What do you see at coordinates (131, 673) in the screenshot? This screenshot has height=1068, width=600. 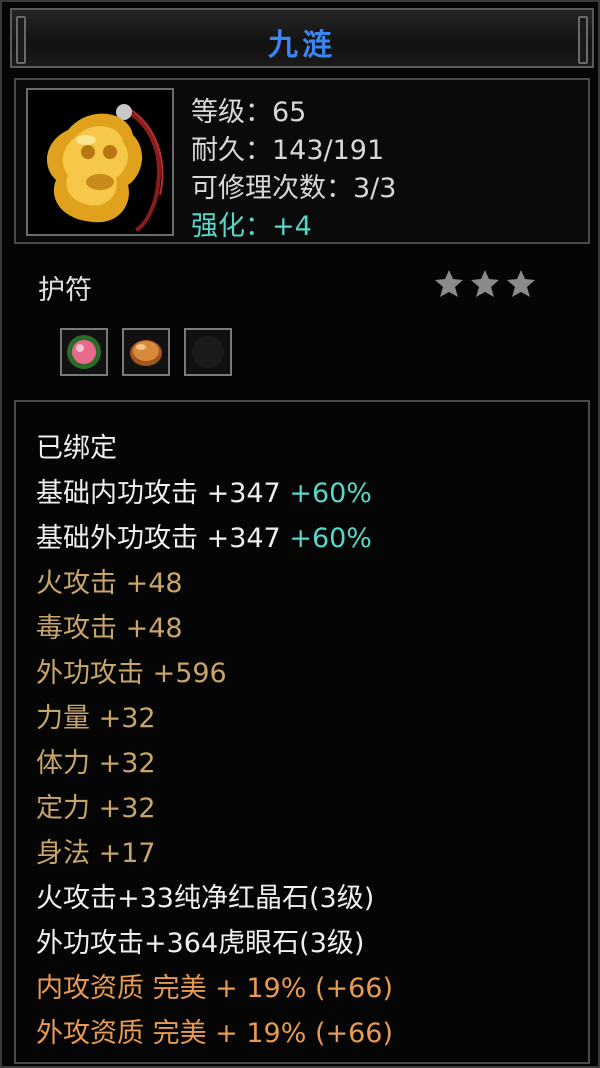 I see `outer-attack: 外功攻击 +596` at bounding box center [131, 673].